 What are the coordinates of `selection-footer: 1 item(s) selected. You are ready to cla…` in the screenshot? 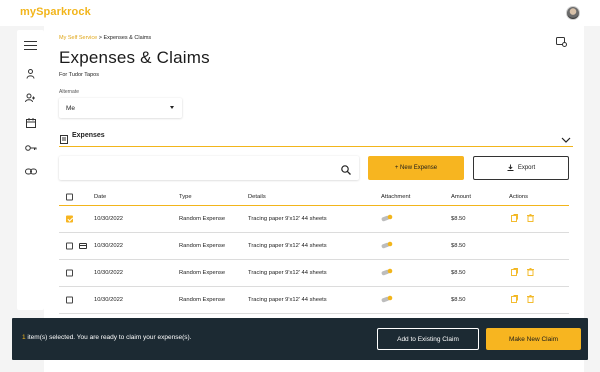 It's located at (300, 339).